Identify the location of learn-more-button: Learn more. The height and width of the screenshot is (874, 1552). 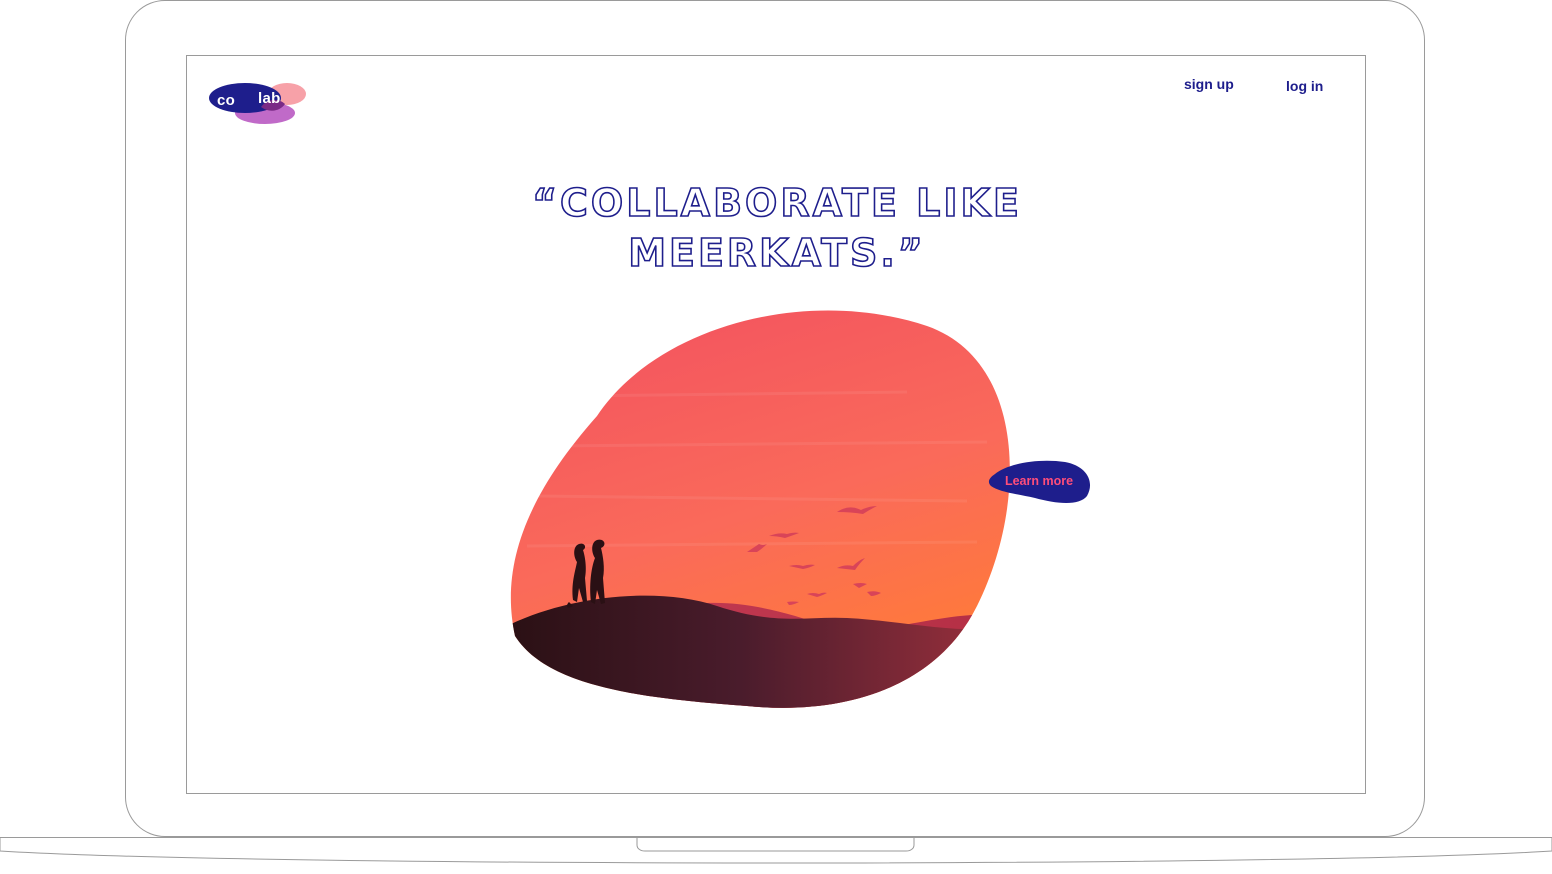
(1040, 483).